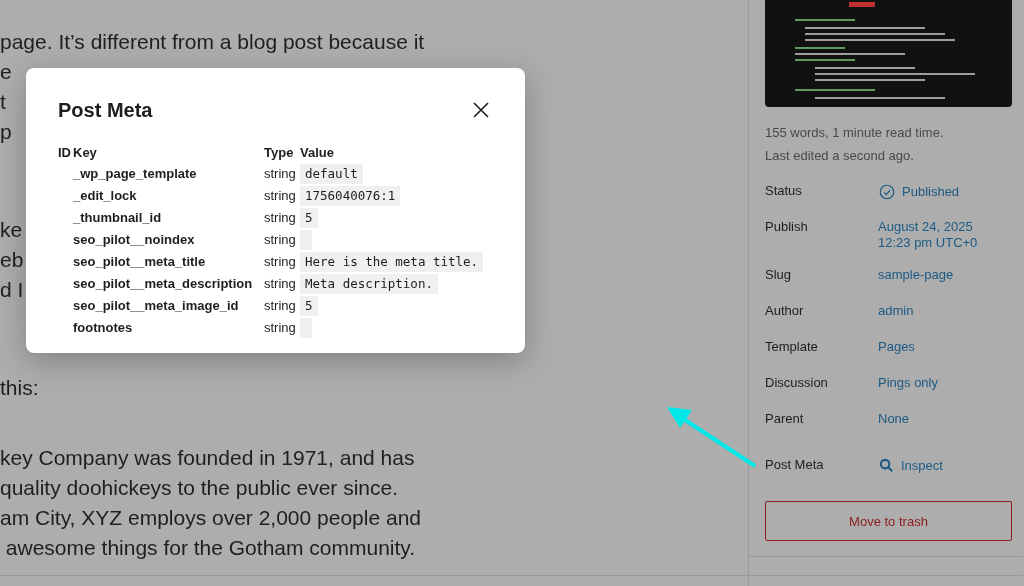 This screenshot has width=1024, height=586. Describe the element at coordinates (785, 311) in the screenshot. I see `setting-label: Author` at that location.